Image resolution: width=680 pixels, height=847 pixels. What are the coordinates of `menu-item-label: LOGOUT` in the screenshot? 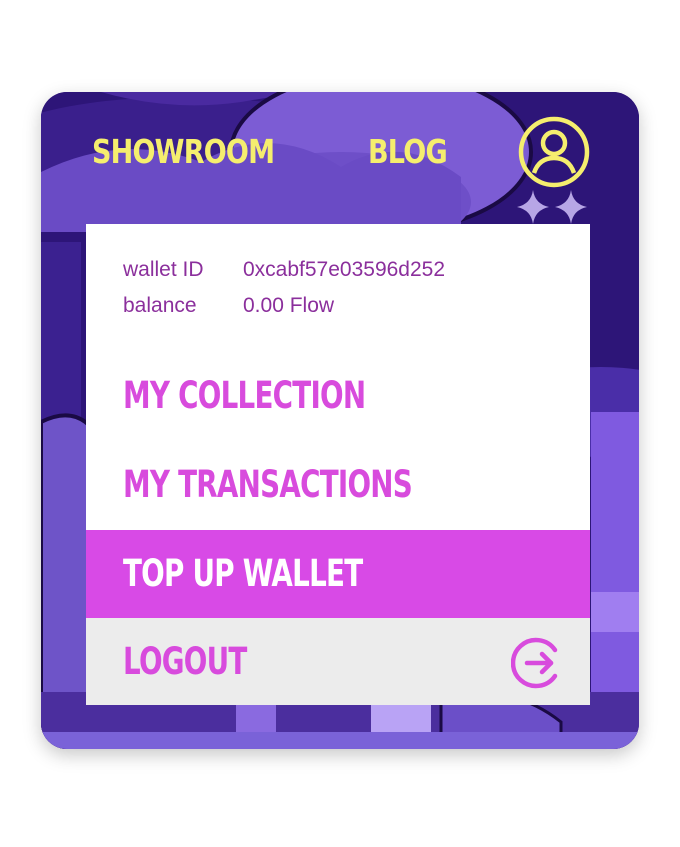 It's located at (185, 661).